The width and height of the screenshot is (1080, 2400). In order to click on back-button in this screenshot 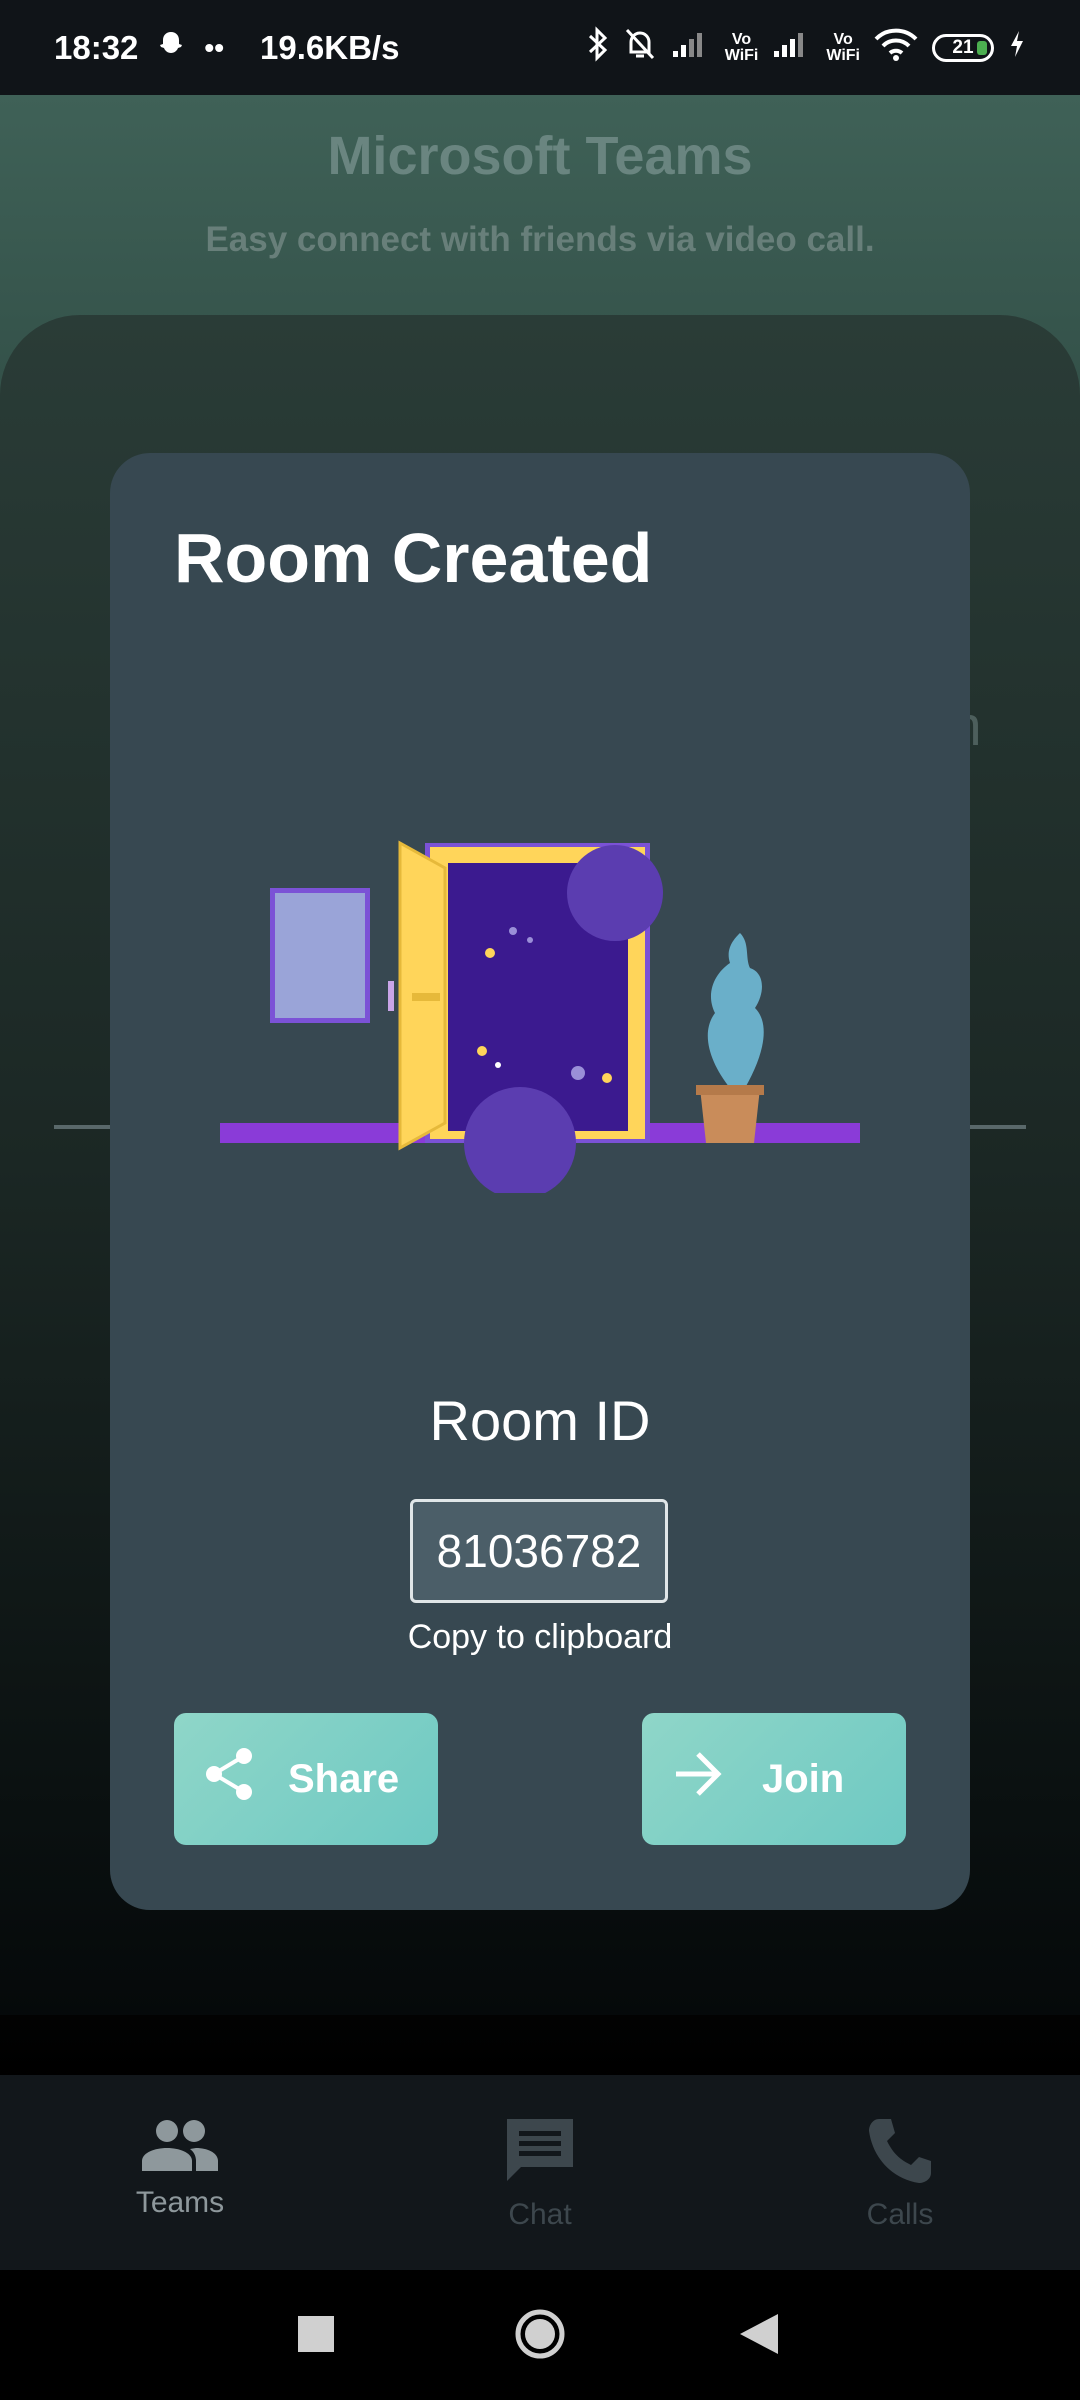, I will do `click(759, 2336)`.